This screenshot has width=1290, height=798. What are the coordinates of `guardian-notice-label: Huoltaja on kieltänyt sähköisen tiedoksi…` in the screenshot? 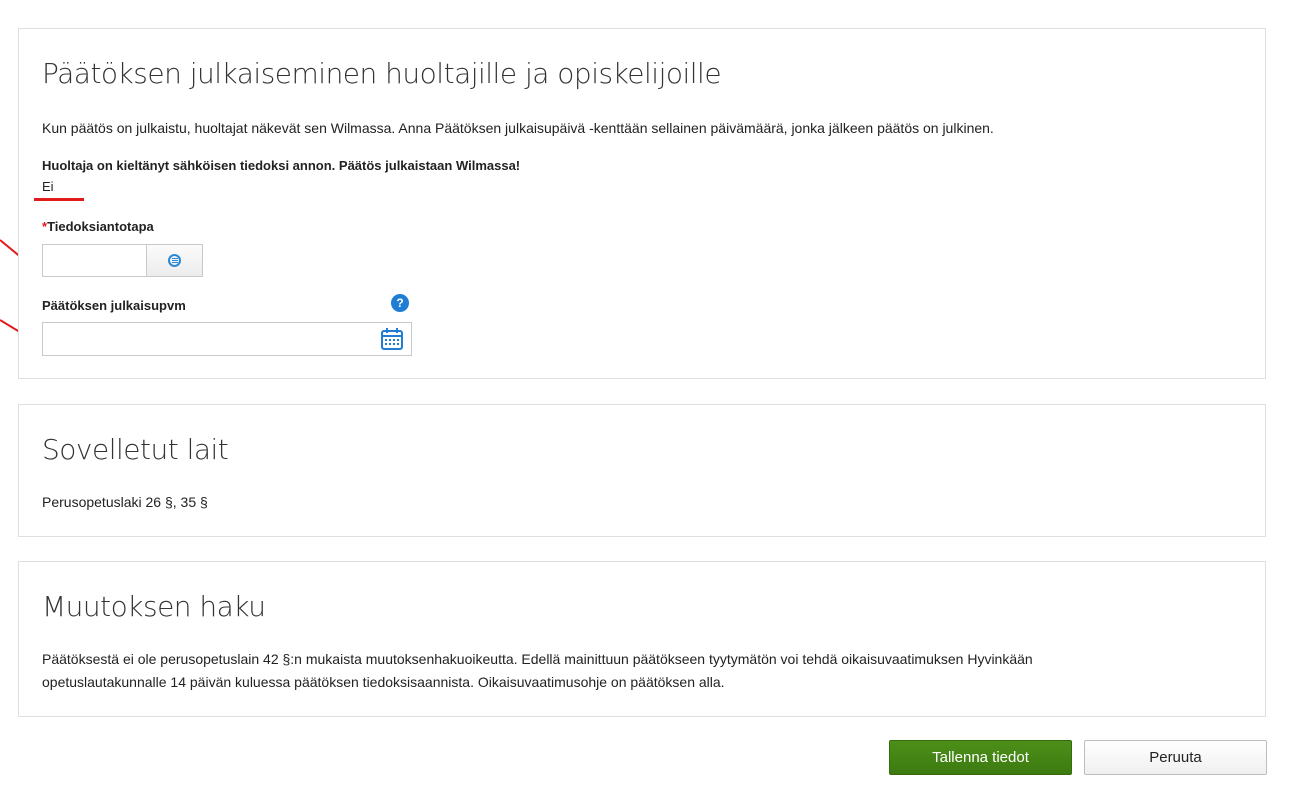 It's located at (281, 165).